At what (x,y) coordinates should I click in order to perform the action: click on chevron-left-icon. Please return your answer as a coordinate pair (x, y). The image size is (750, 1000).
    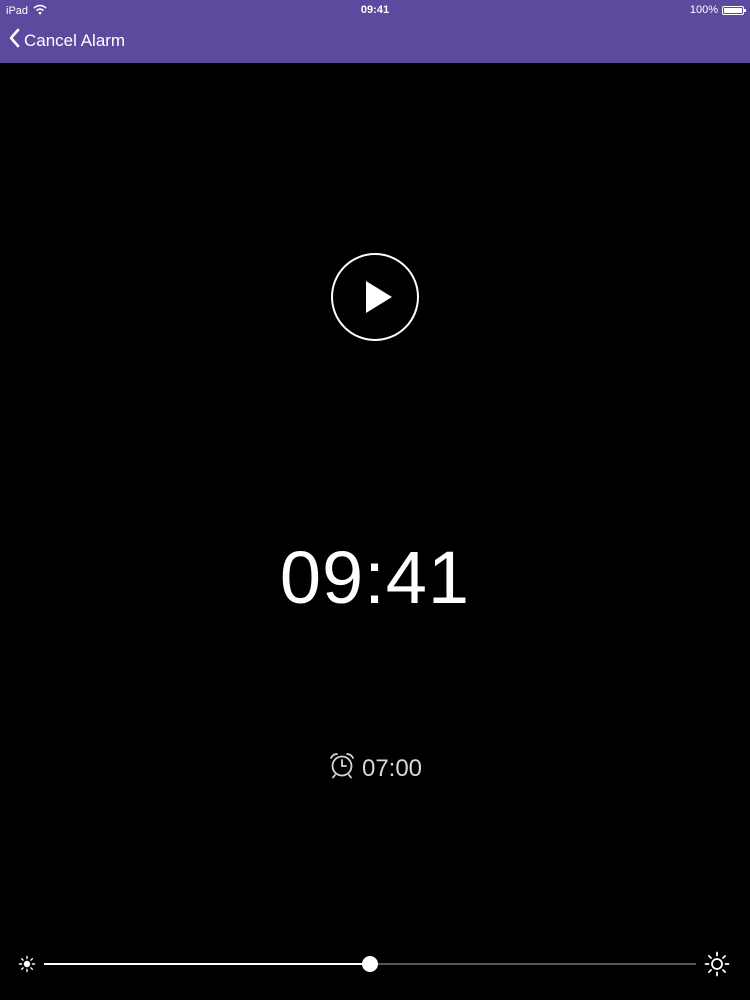
    Looking at the image, I should click on (14, 40).